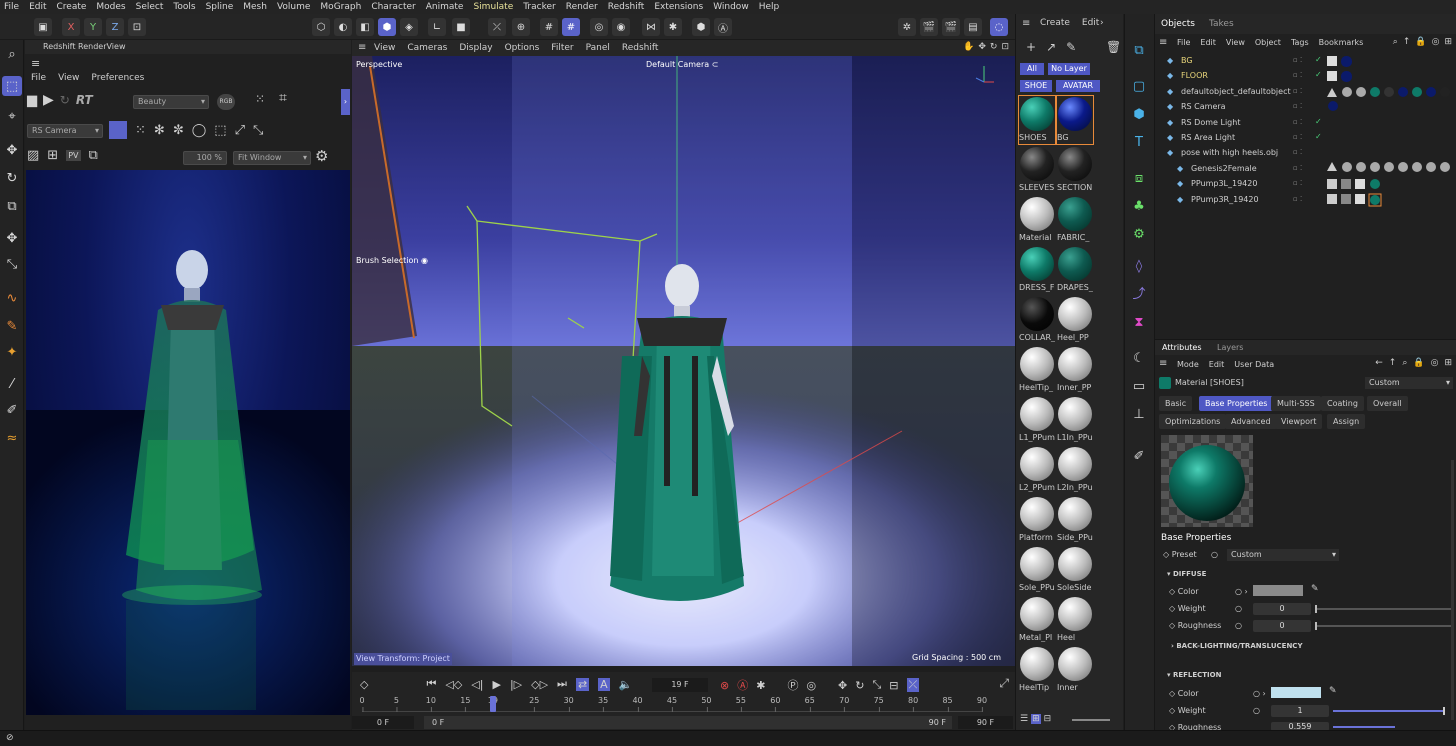 This screenshot has height=746, width=1456. Describe the element at coordinates (994, 47) in the screenshot. I see `orbit-icon: ↻` at that location.